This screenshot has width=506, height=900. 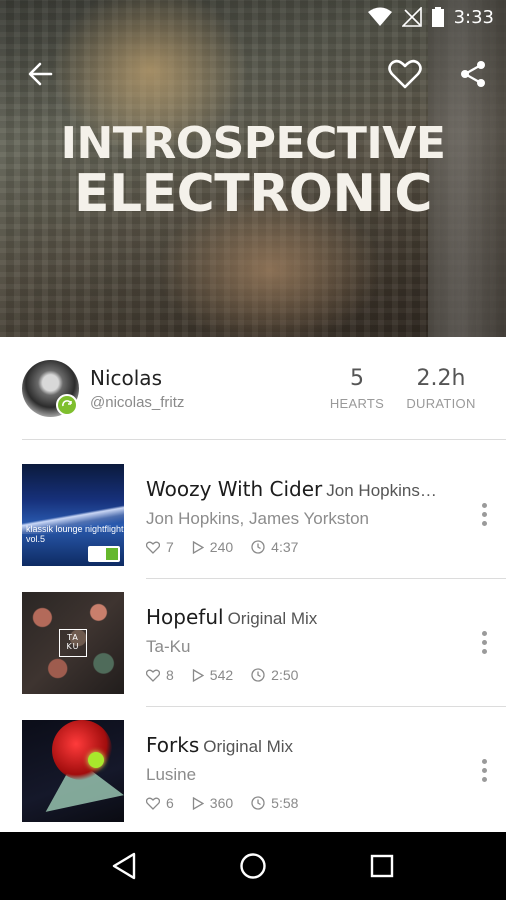 What do you see at coordinates (253, 17) in the screenshot?
I see `status-bar: 3:33` at bounding box center [253, 17].